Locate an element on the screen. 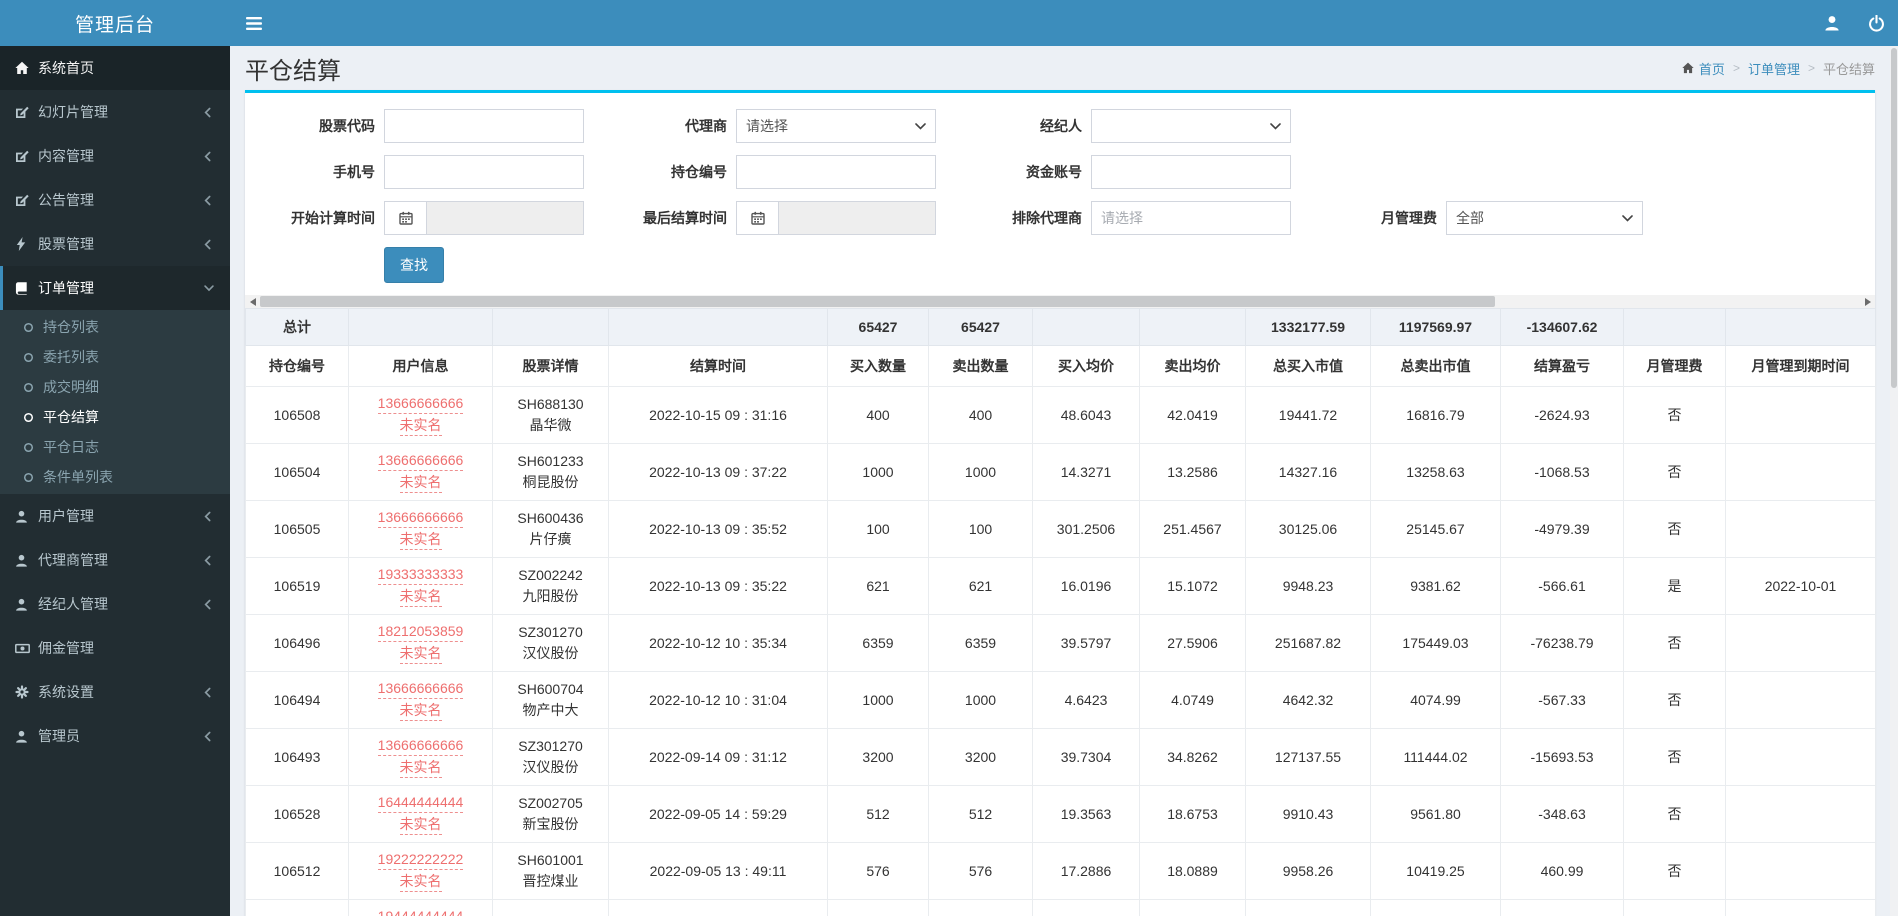 The height and width of the screenshot is (916, 1898). horizontal-scrollbar is located at coordinates (1060, 301).